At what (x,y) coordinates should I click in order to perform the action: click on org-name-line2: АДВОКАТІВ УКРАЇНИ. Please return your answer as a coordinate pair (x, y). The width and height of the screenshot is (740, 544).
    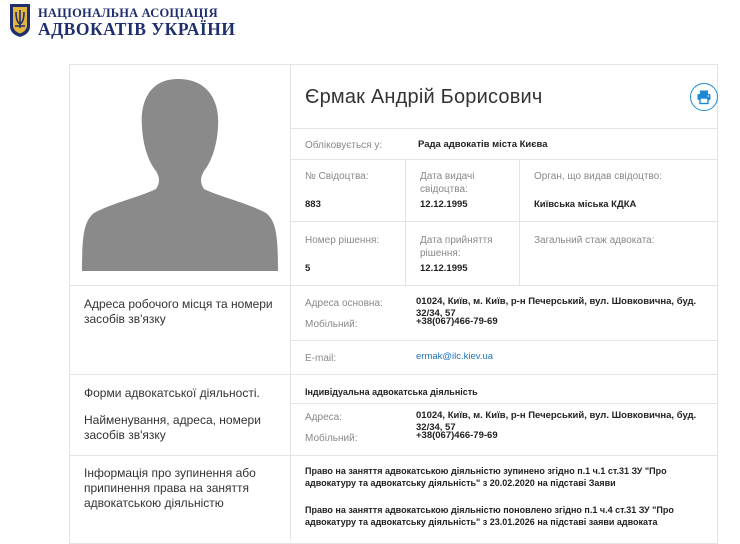
    Looking at the image, I should click on (137, 29).